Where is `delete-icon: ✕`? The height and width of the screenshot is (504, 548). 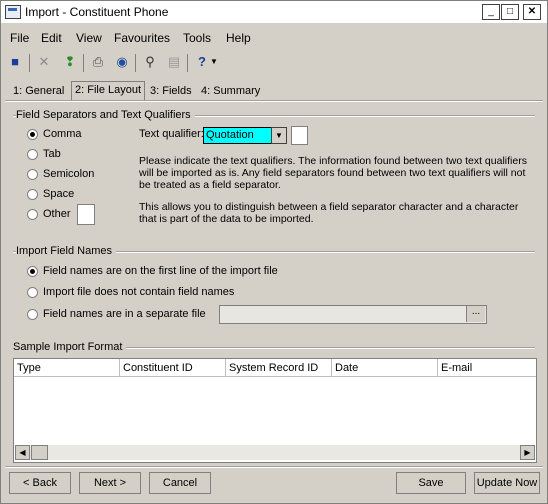
delete-icon: ✕ is located at coordinates (44, 62).